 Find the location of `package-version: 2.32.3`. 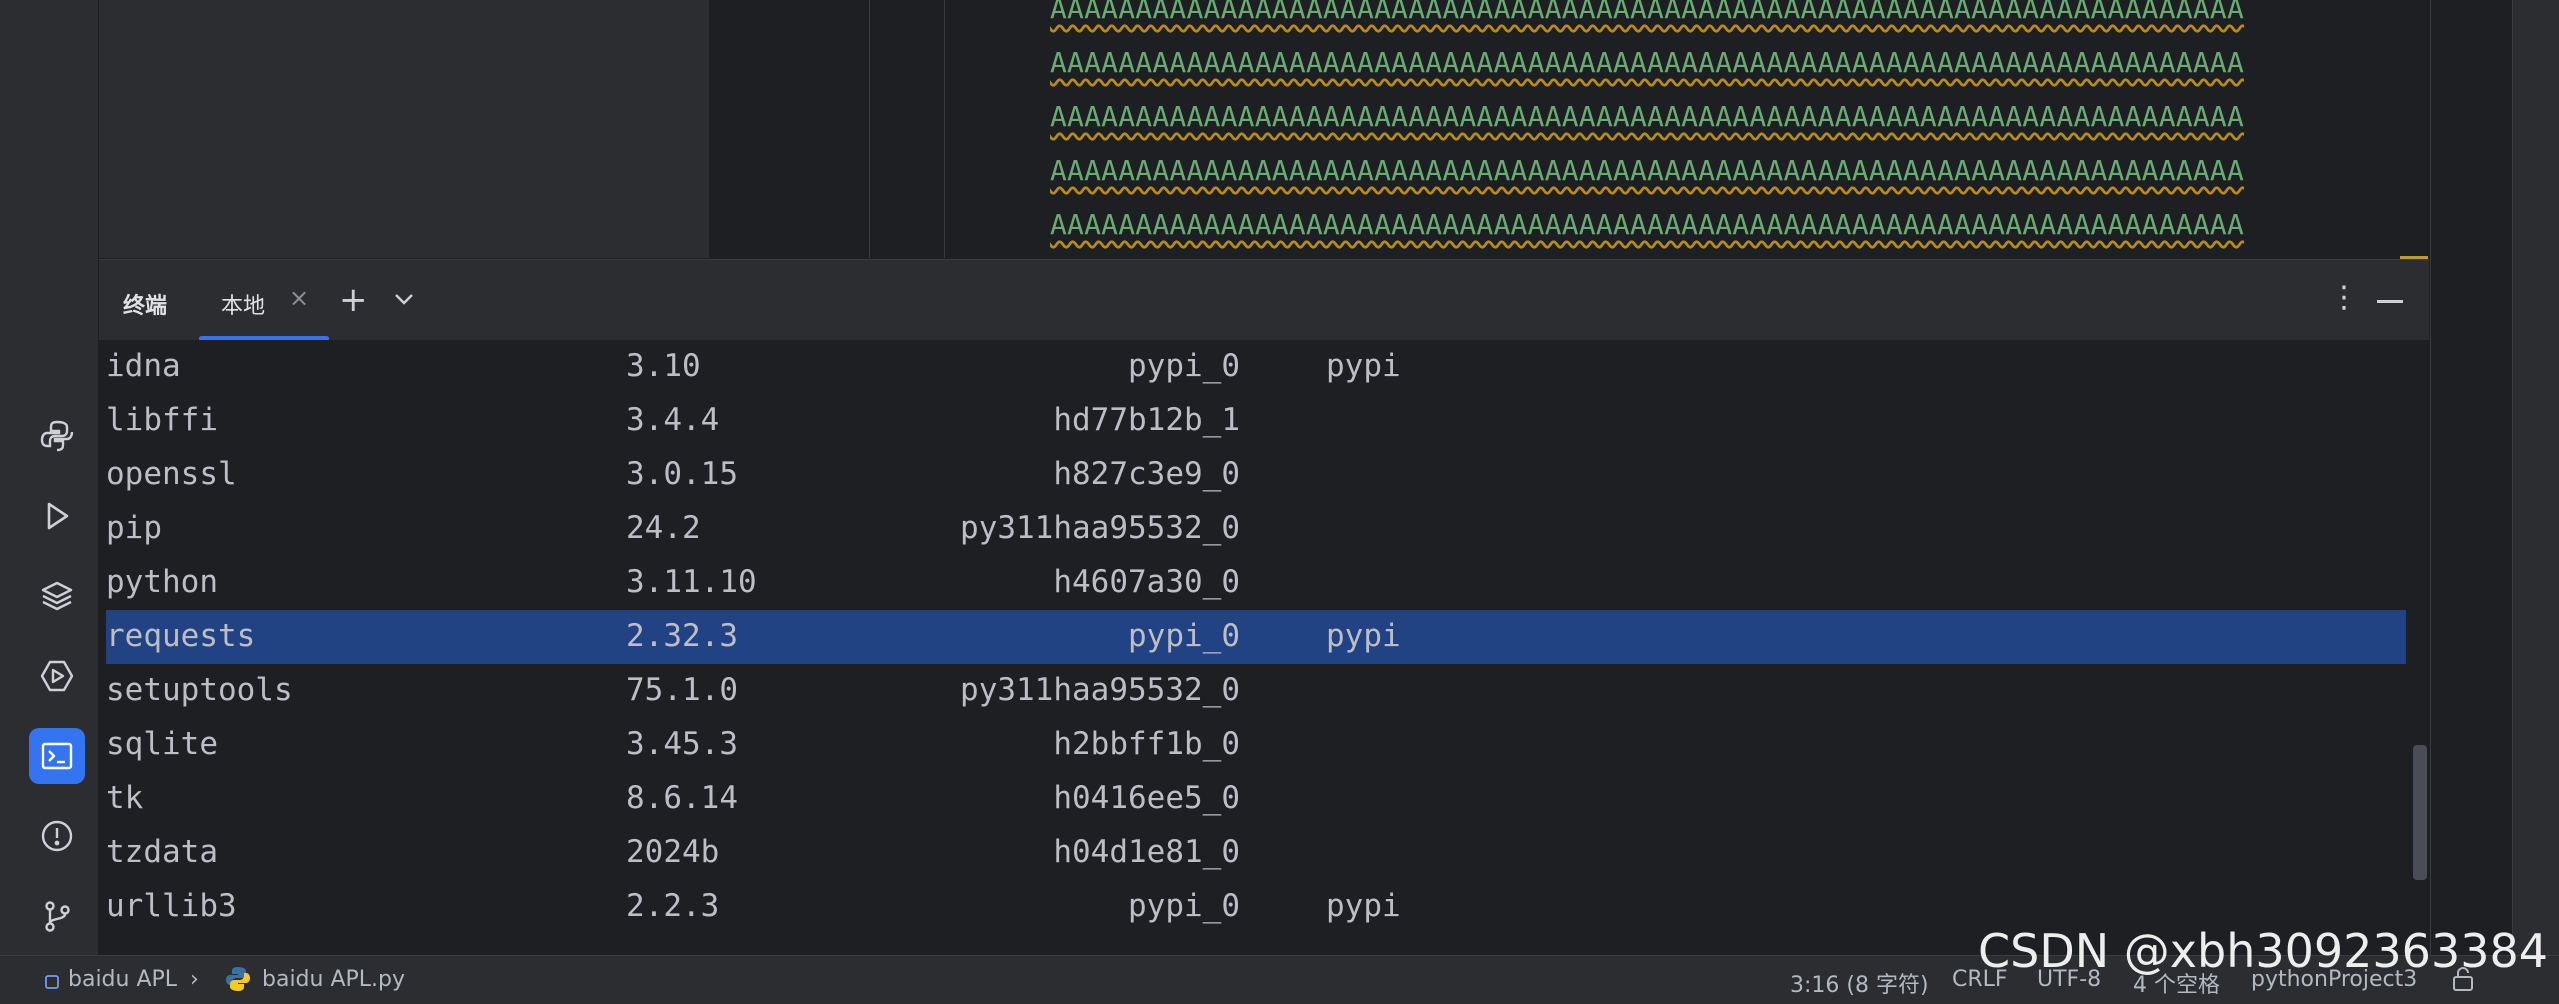

package-version: 2.32.3 is located at coordinates (682, 636).